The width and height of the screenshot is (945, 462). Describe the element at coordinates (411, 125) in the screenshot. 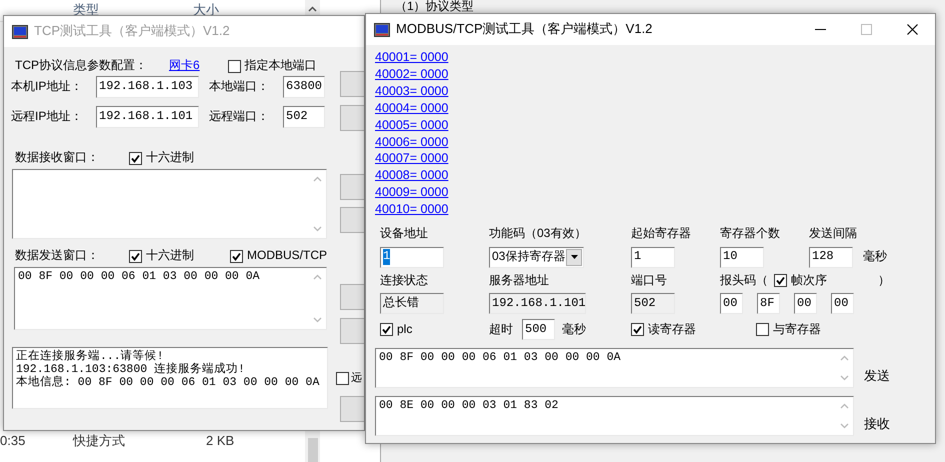

I see `register-link: 40005= 0000` at that location.